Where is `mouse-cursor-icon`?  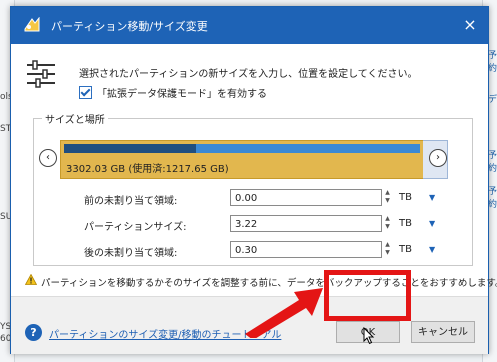
mouse-cursor-icon is located at coordinates (369, 336).